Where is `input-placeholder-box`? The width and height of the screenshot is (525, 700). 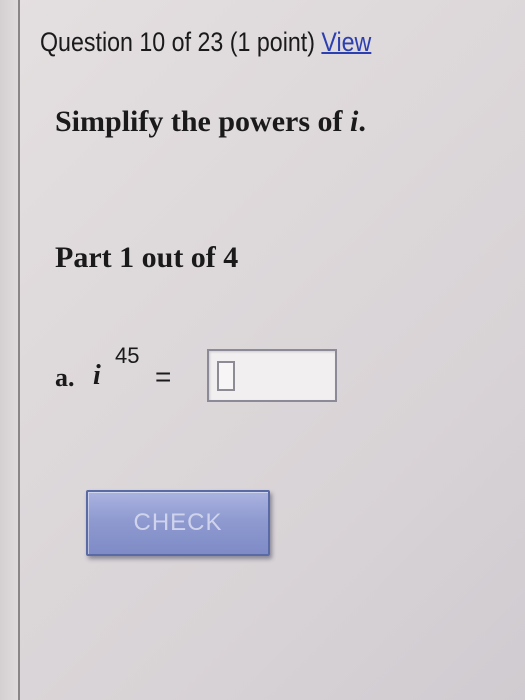
input-placeholder-box is located at coordinates (226, 376).